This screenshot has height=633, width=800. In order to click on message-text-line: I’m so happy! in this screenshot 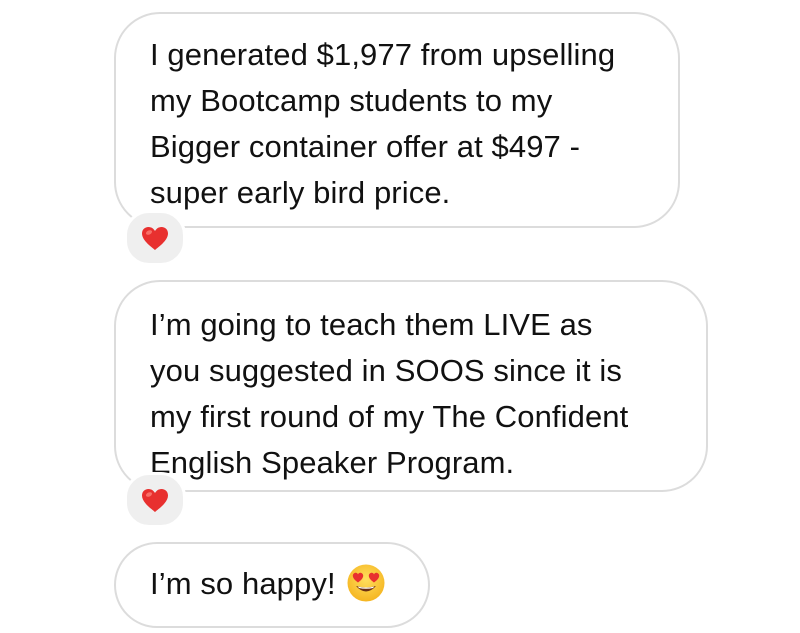, I will do `click(243, 583)`.